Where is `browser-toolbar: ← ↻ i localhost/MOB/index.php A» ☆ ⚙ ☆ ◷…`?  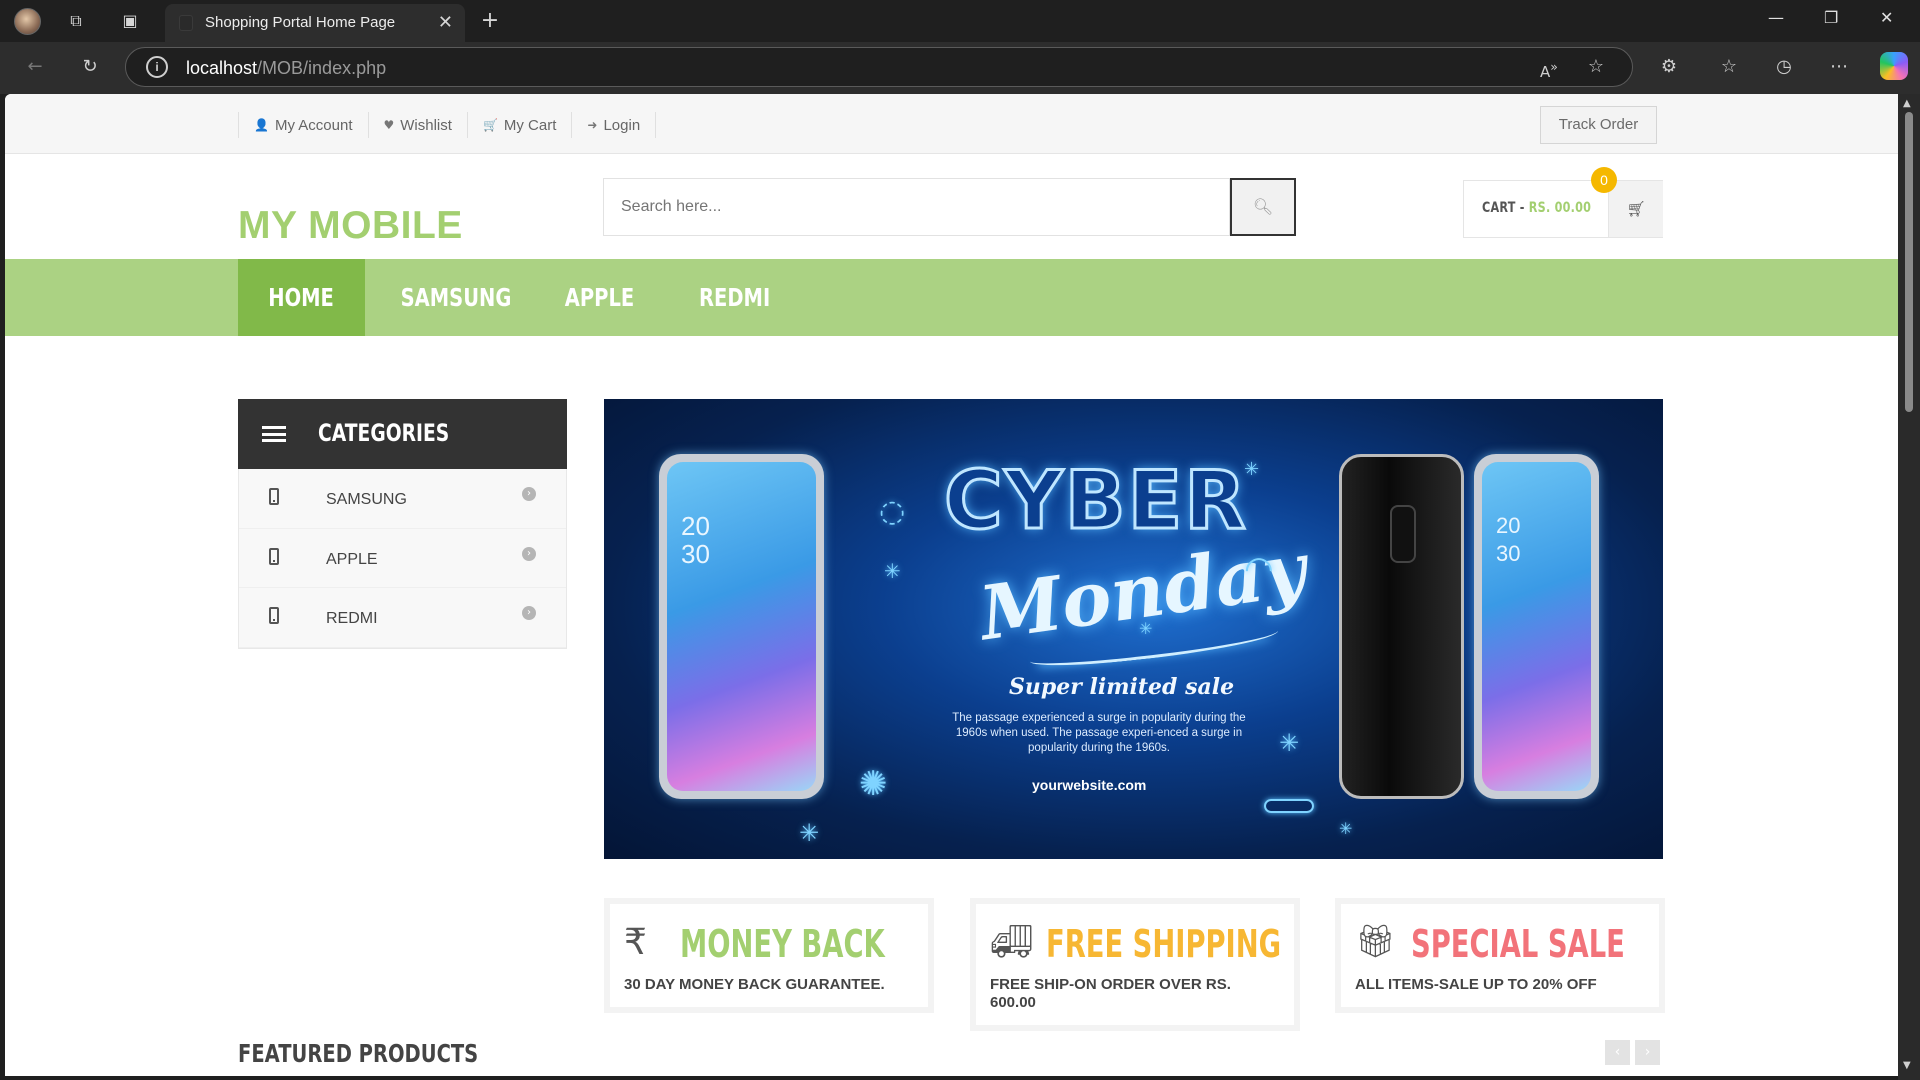 browser-toolbar: ← ↻ i localhost/MOB/index.php A» ☆ ⚙ ☆ ◷… is located at coordinates (960, 68).